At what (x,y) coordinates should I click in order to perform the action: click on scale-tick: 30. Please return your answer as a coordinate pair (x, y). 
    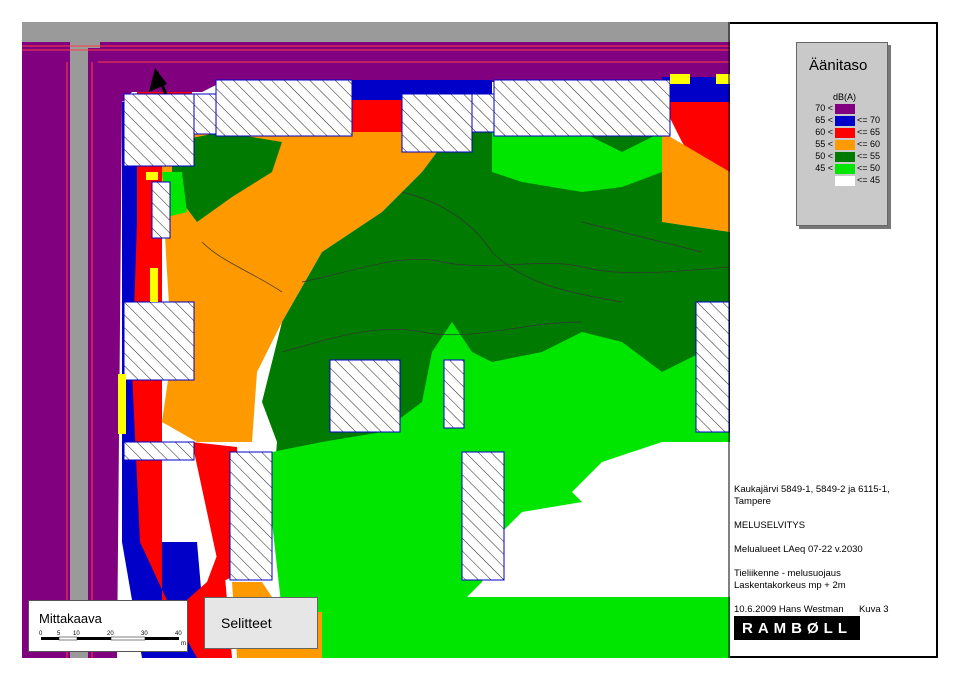
    Looking at the image, I should click on (144, 634).